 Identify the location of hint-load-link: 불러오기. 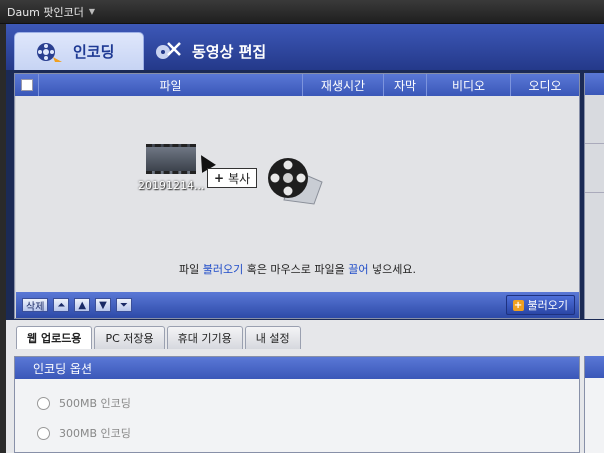
(223, 269).